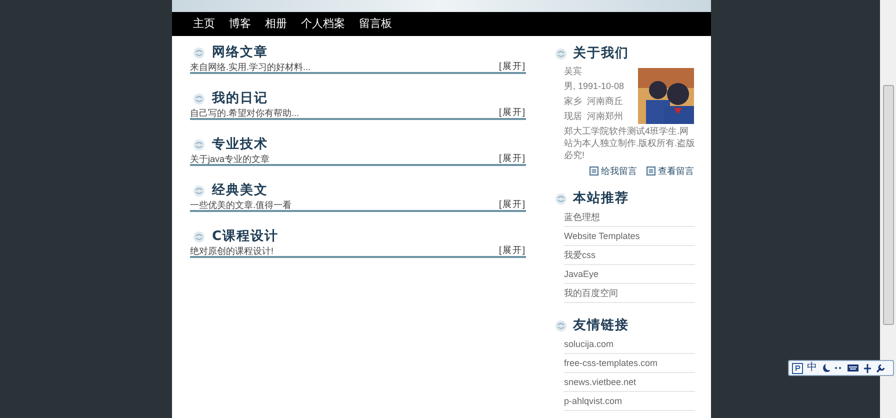 Image resolution: width=896 pixels, height=418 pixels. Describe the element at coordinates (670, 171) in the screenshot. I see `message-link: 查看留言` at that location.